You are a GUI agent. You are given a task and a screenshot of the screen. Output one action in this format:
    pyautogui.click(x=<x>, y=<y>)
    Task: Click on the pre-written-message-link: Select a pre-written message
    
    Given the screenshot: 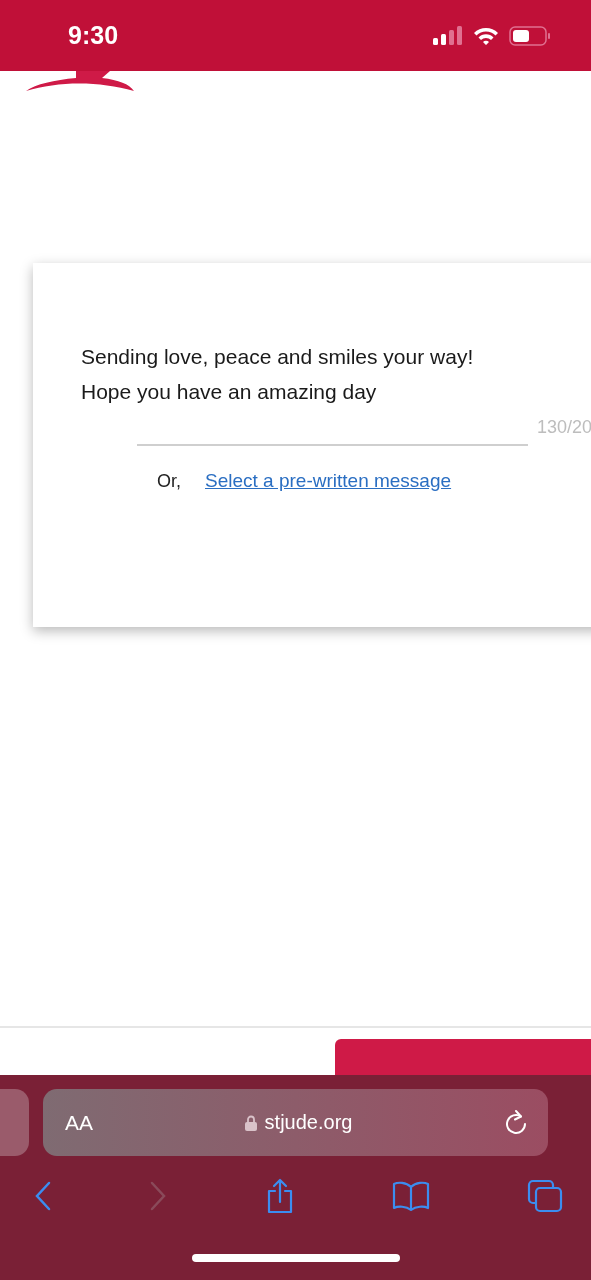 What is the action you would take?
    pyautogui.click(x=328, y=481)
    